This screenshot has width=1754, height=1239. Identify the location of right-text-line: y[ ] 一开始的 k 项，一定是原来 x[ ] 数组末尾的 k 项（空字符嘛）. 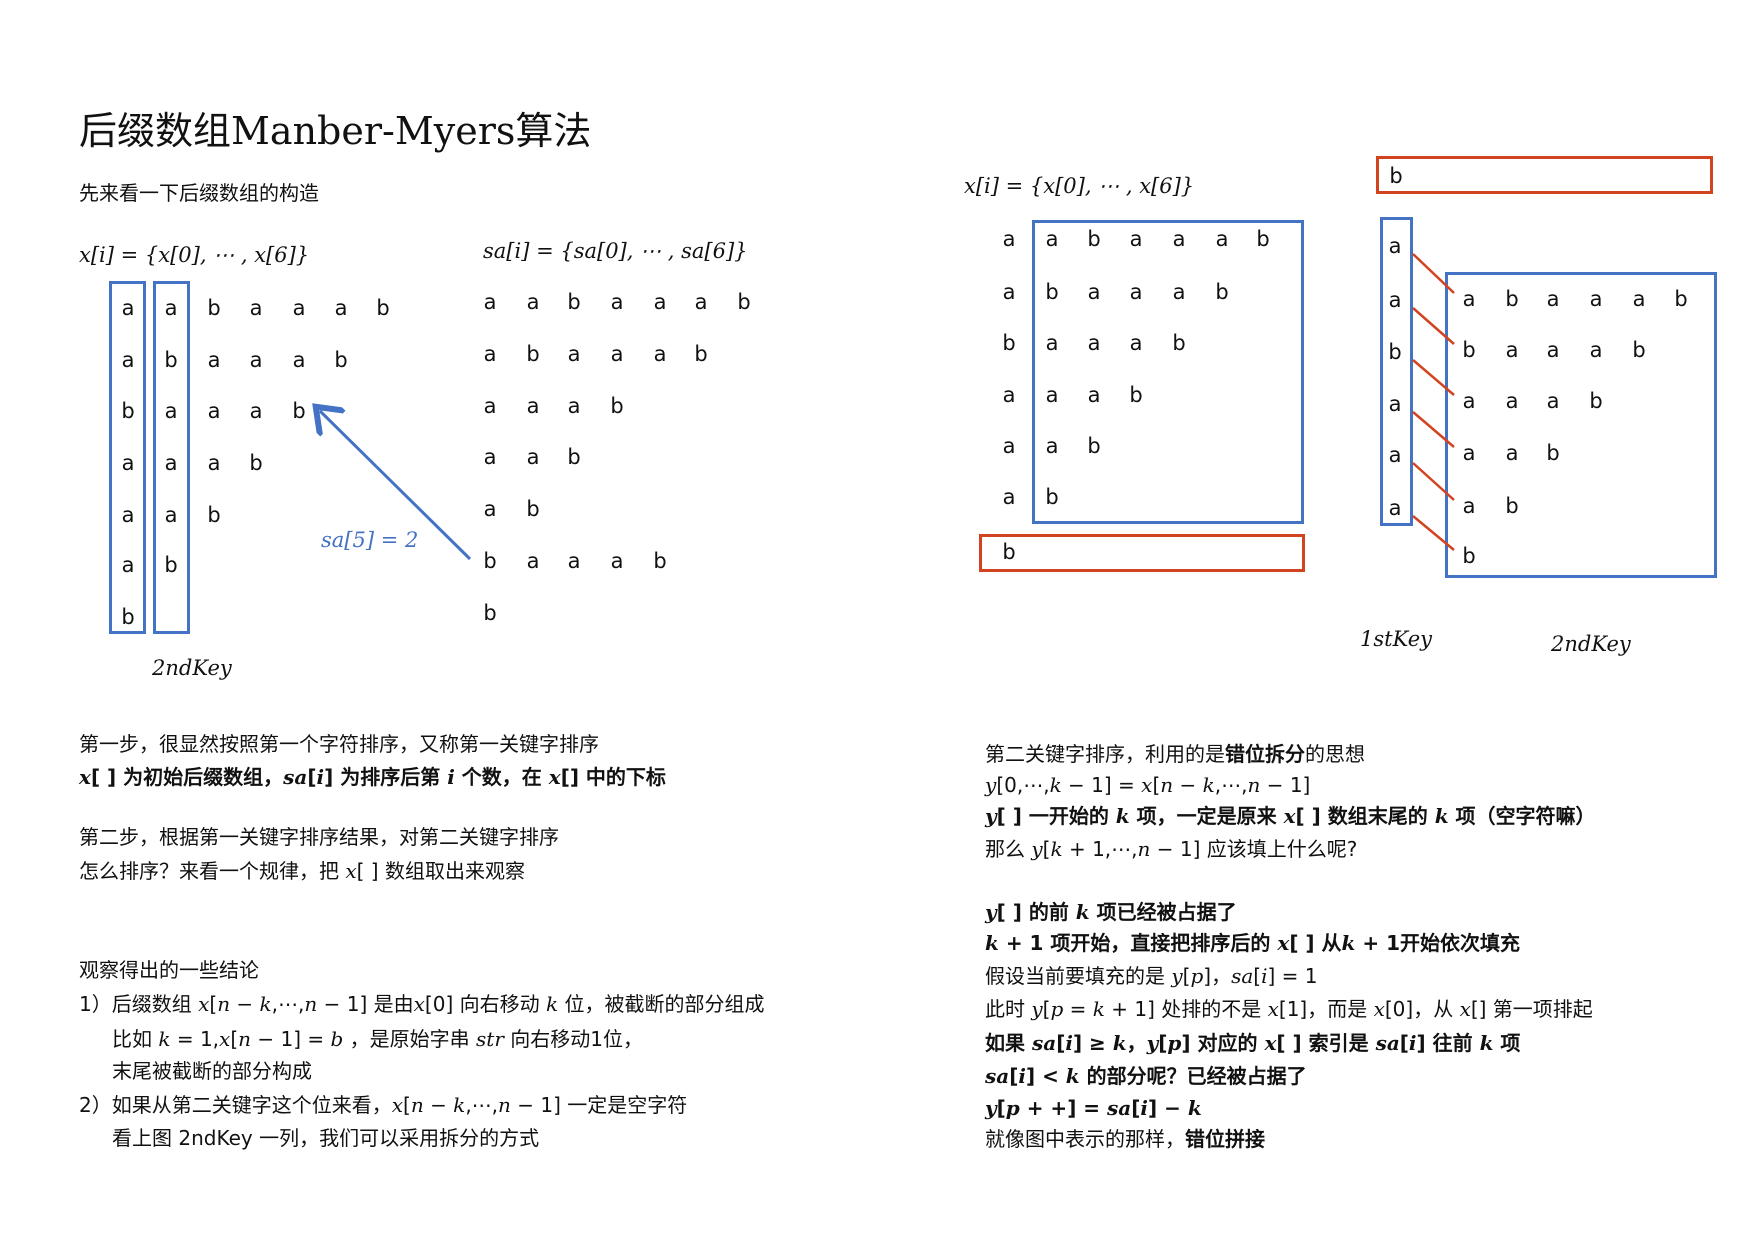
(1290, 816).